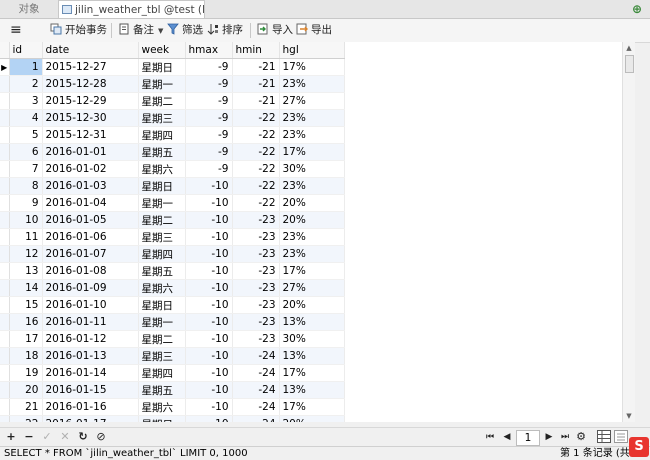  What do you see at coordinates (90, 152) in the screenshot?
I see `cell-date: 2016-01-01` at bounding box center [90, 152].